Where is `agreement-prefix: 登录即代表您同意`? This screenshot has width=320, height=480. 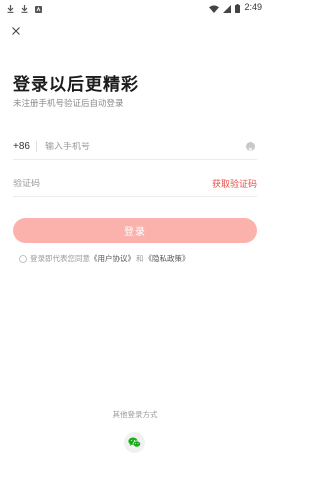 agreement-prefix: 登录即代表您同意 is located at coordinates (60, 258).